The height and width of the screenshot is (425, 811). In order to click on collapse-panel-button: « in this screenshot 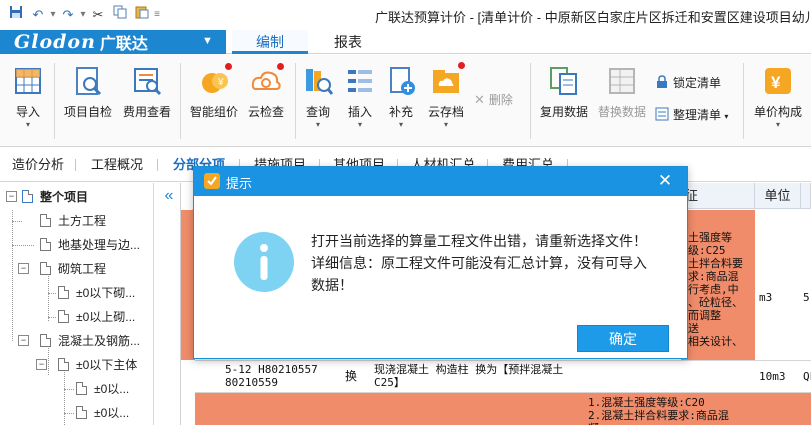, I will do `click(169, 196)`.